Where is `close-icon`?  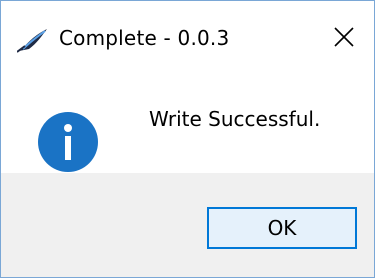 close-icon is located at coordinates (344, 39).